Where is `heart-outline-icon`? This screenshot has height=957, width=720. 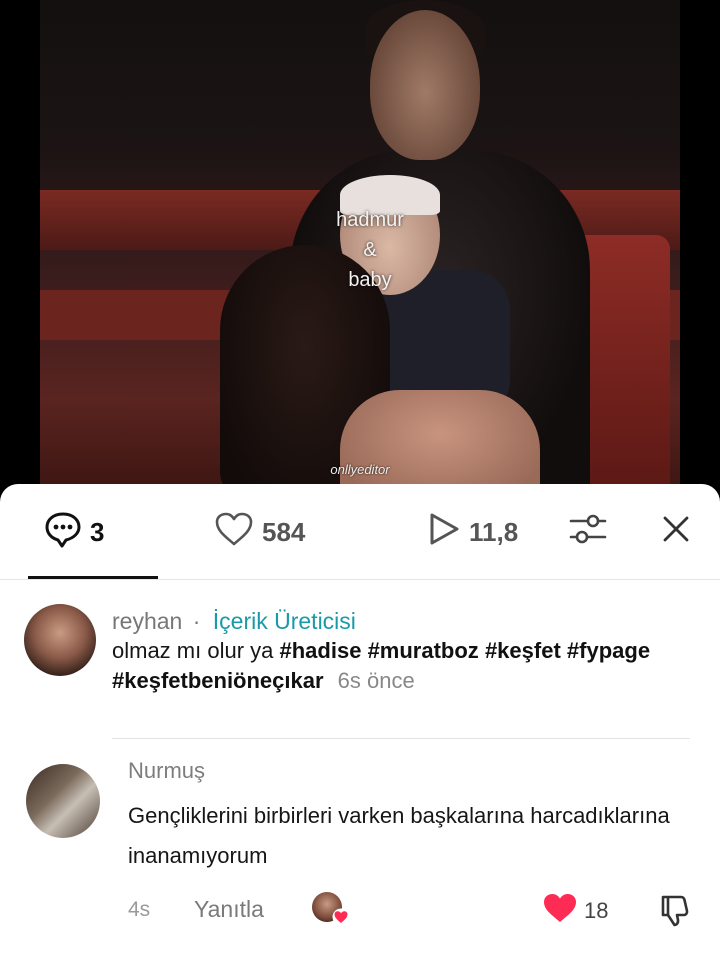 heart-outline-icon is located at coordinates (234, 532).